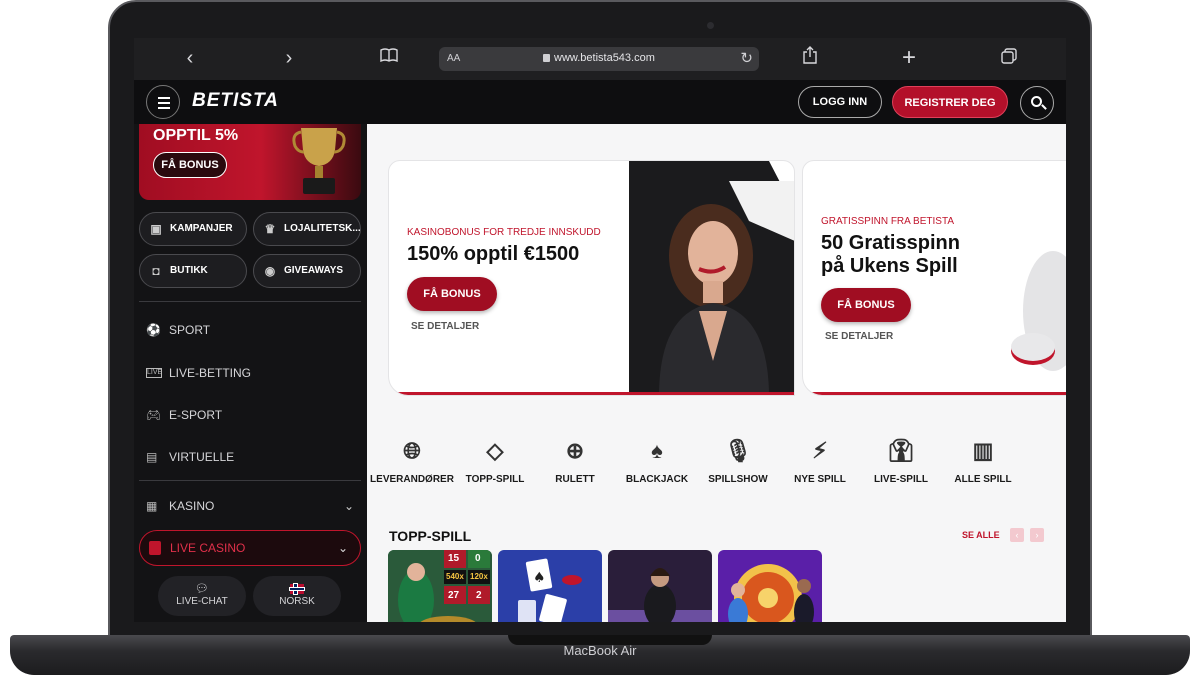 The image size is (1200, 689). What do you see at coordinates (152, 506) in the screenshot?
I see `slot-machine-icon: ▦` at bounding box center [152, 506].